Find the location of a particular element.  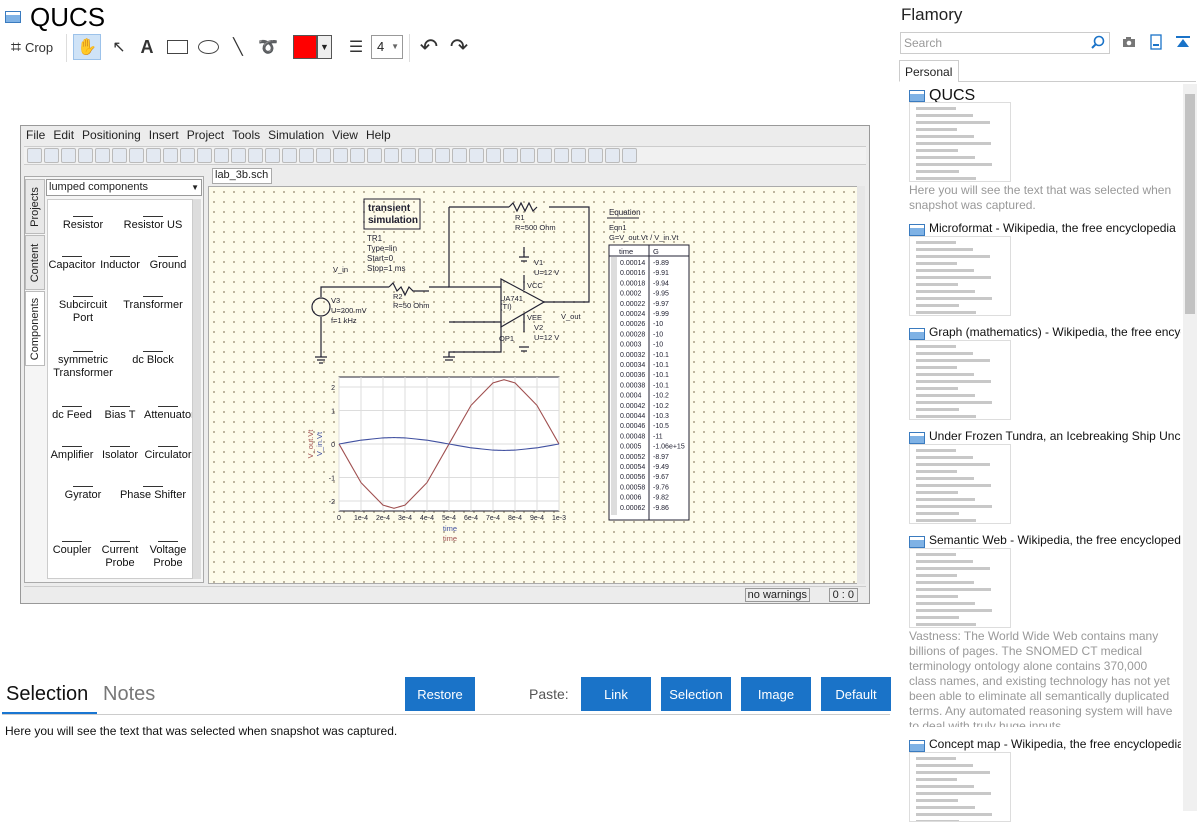

collapse-icon is located at coordinates (1183, 42).